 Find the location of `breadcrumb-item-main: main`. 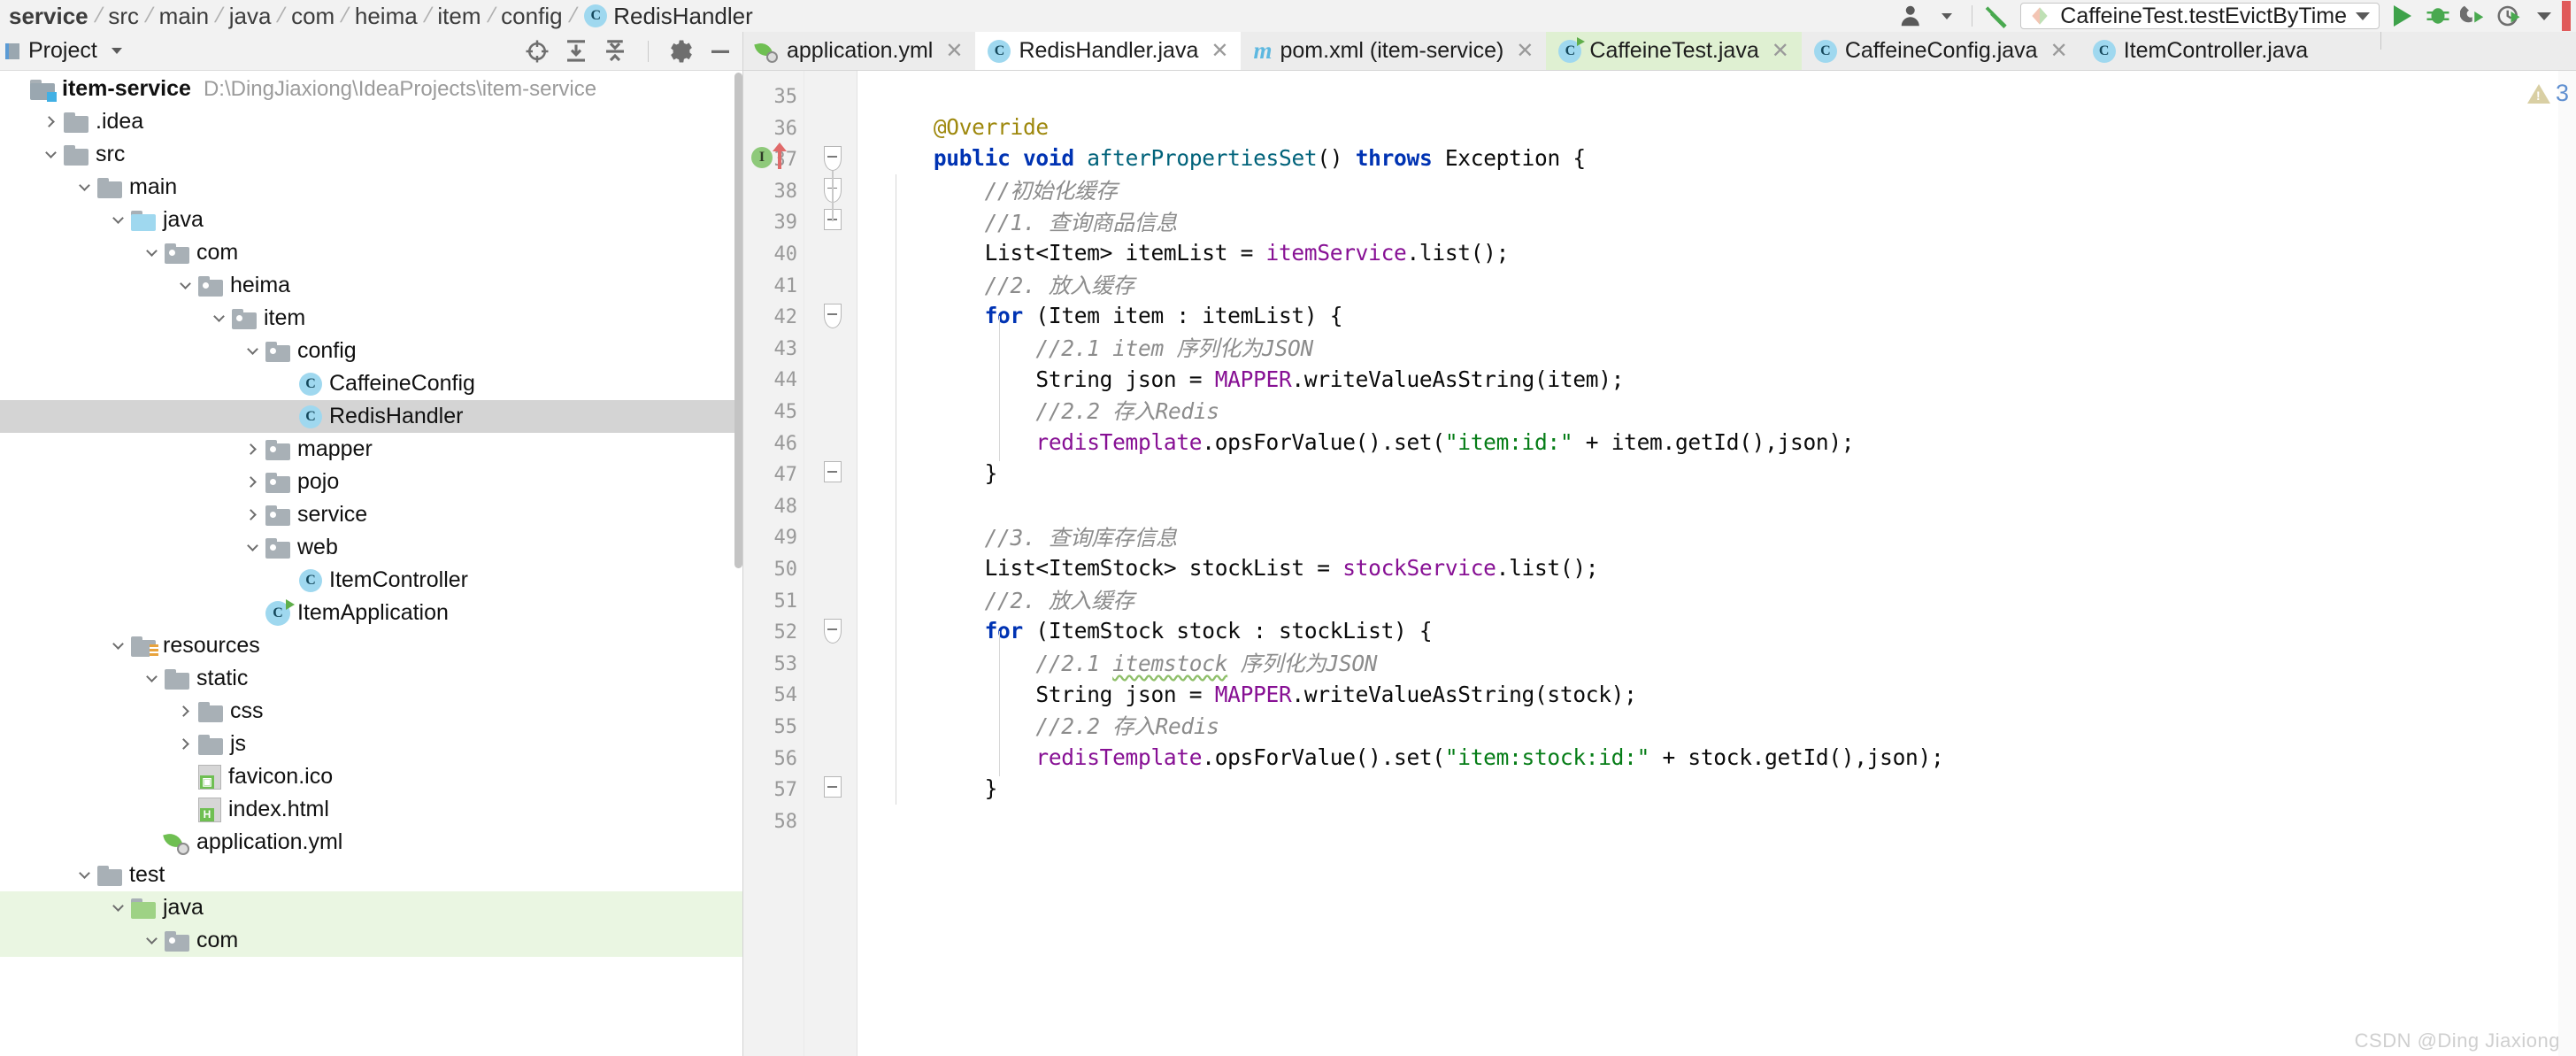

breadcrumb-item-main: main is located at coordinates (184, 16).